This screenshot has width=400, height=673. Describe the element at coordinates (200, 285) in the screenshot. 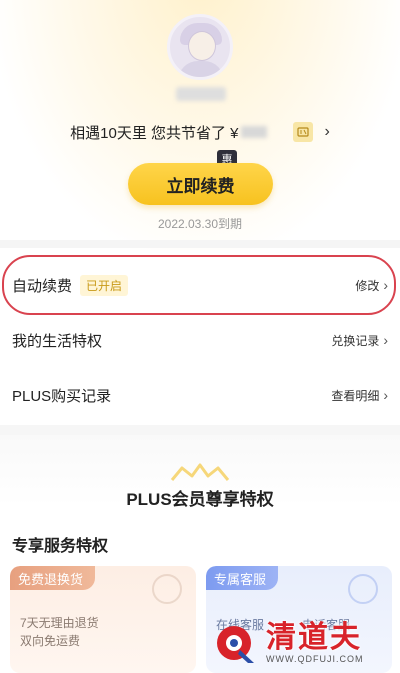

I see `auto-renew-row: 自动续费 已开启 修改 ›` at that location.